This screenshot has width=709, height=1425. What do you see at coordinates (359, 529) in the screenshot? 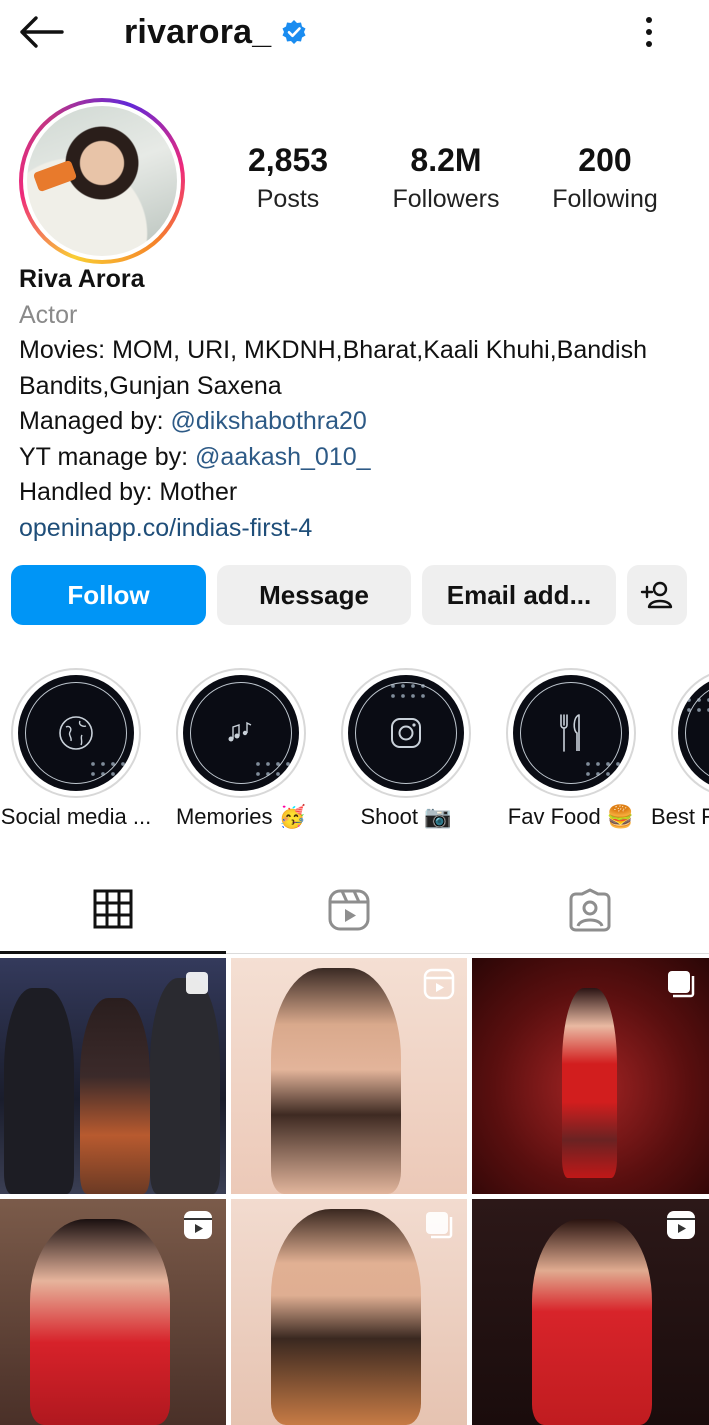
I see `bio-website-link: openinapp.co/indias-first-4` at bounding box center [359, 529].